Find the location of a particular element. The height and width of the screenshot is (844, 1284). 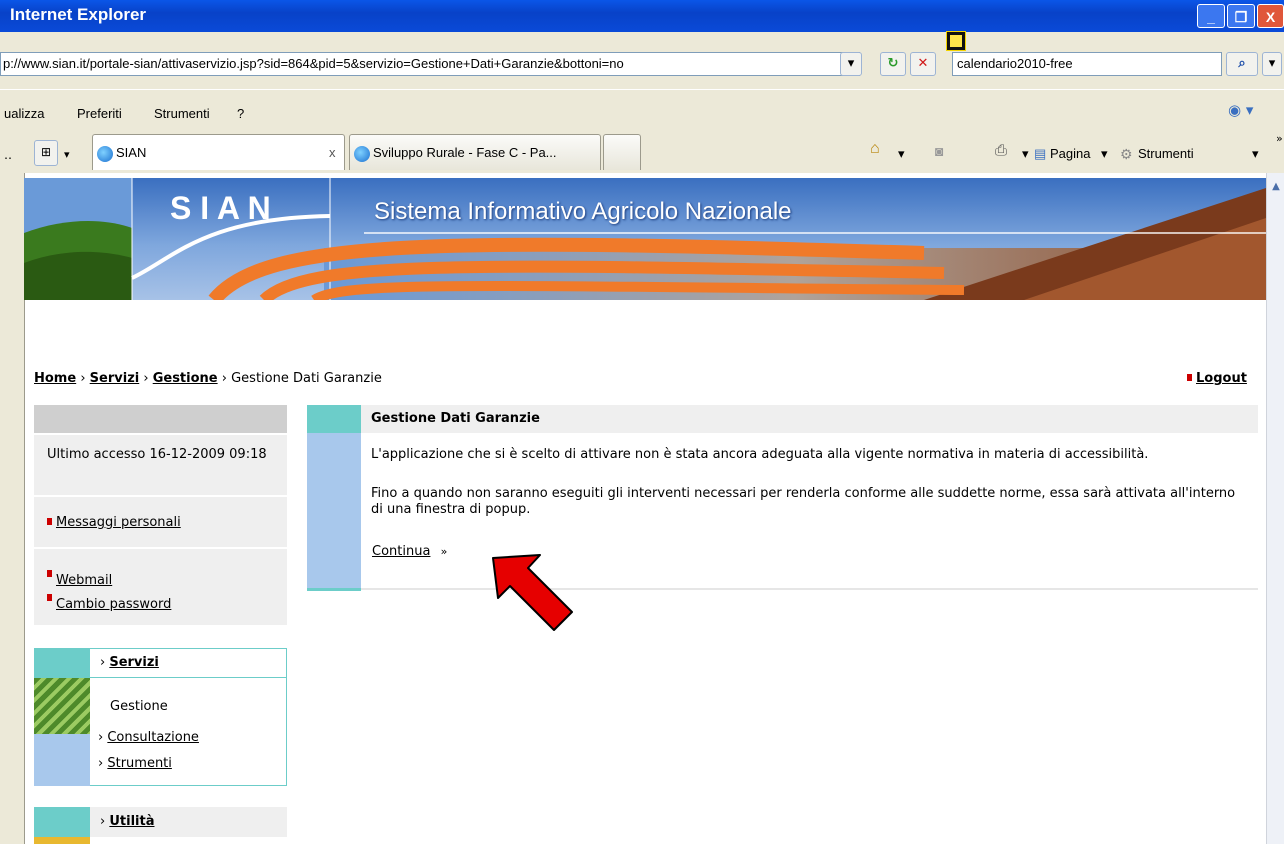

change-password-link: Cambio password is located at coordinates (113, 604).